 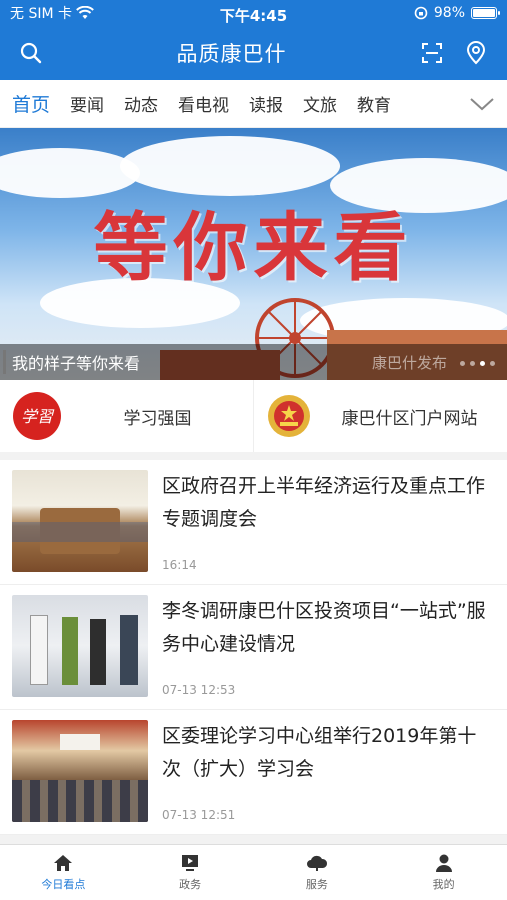 What do you see at coordinates (324, 502) in the screenshot?
I see `news-title: 区政府召开上半年经济运行及重点工作专题调度会` at bounding box center [324, 502].